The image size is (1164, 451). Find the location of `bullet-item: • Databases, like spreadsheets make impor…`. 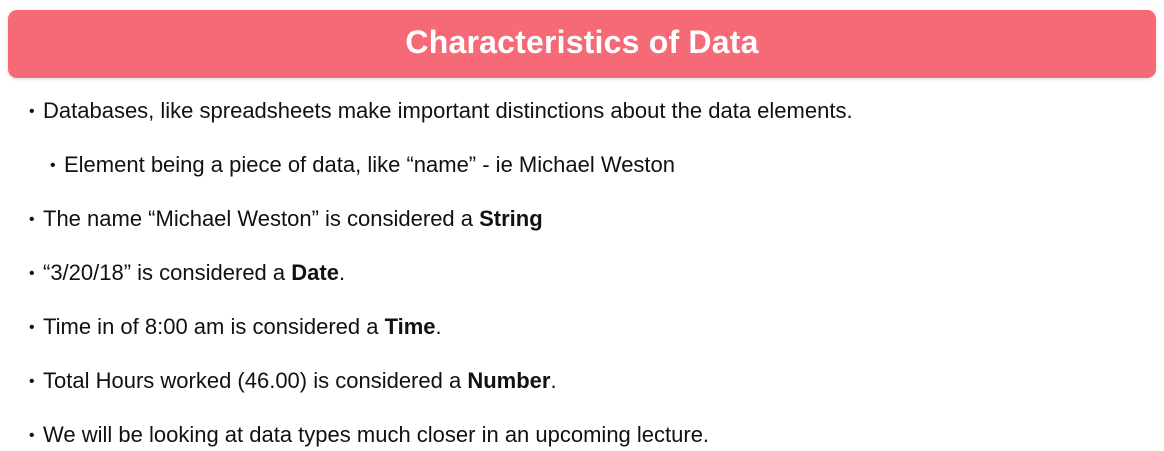

bullet-item: • Databases, like spreadsheets make impor… is located at coordinates (441, 111).